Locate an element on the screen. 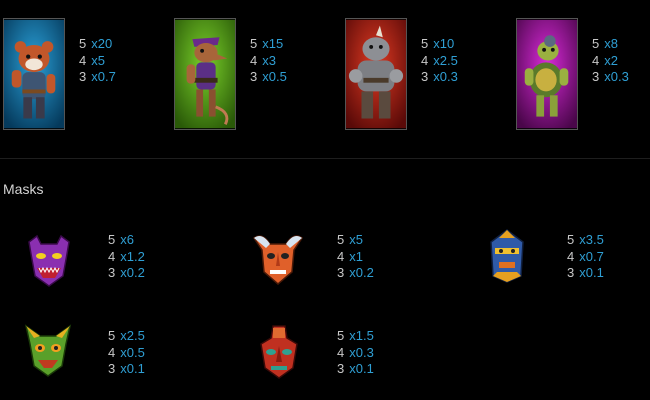  purple-dragon-mask-paytable: 5 x6 4 x1.2 3 x0.2 is located at coordinates (126, 257).